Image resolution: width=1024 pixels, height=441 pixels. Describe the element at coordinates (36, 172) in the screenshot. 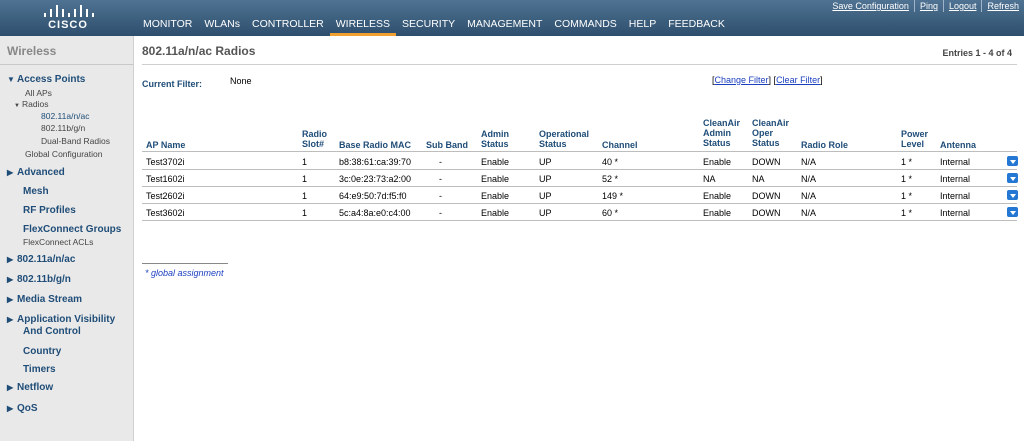

I see `sidebar-item-advanced: ▶ Advanced` at that location.